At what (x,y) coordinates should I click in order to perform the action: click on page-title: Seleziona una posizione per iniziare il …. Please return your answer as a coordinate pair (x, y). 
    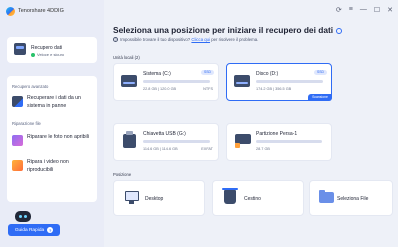
    Looking at the image, I should click on (228, 30).